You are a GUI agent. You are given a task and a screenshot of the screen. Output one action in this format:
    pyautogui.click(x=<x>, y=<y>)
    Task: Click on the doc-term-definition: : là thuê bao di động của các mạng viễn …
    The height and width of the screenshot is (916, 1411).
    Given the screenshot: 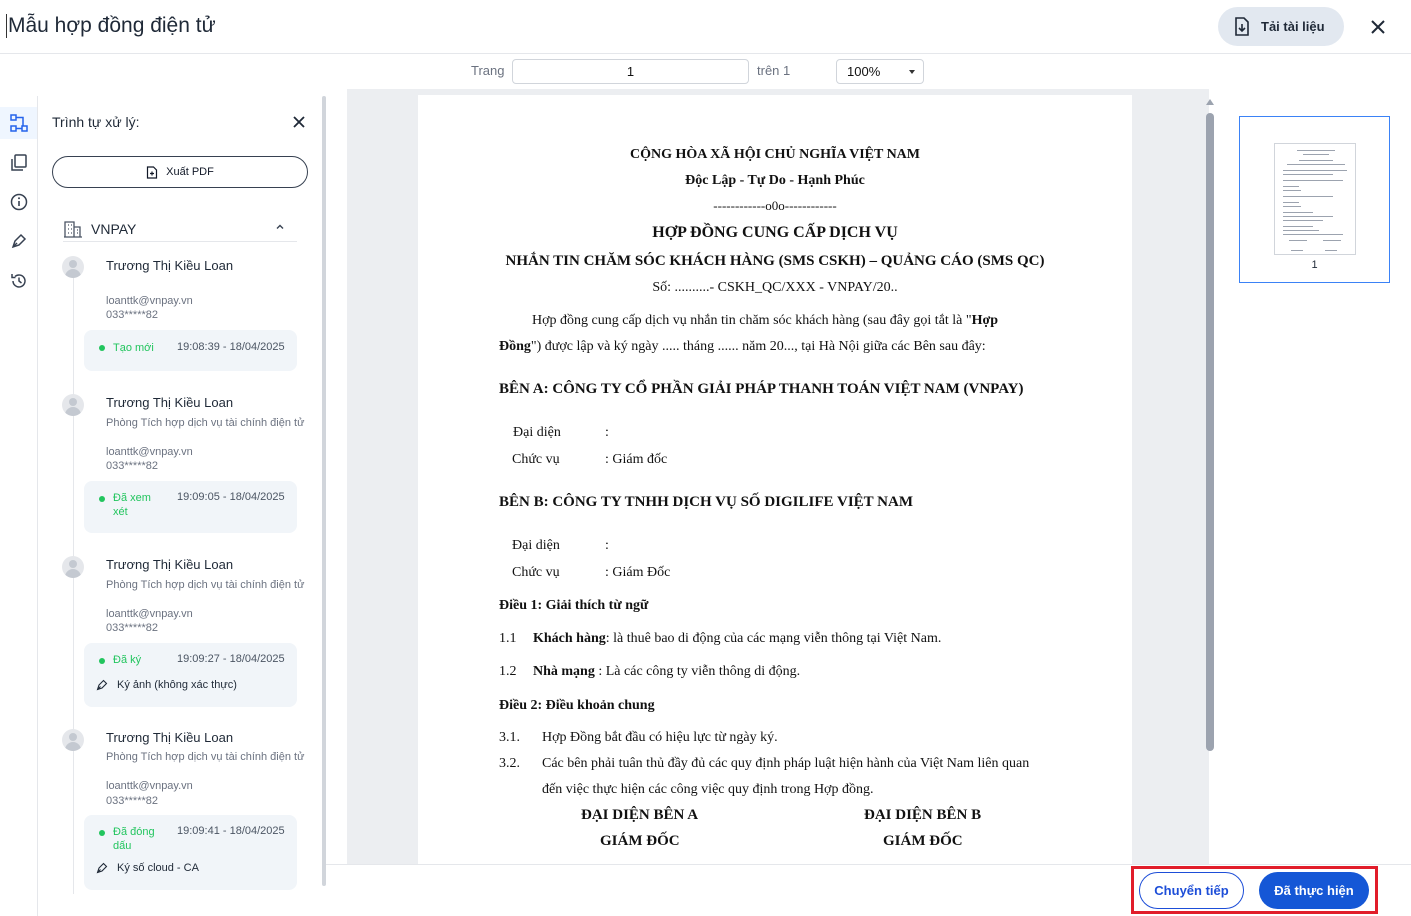 What is the action you would take?
    pyautogui.click(x=773, y=638)
    